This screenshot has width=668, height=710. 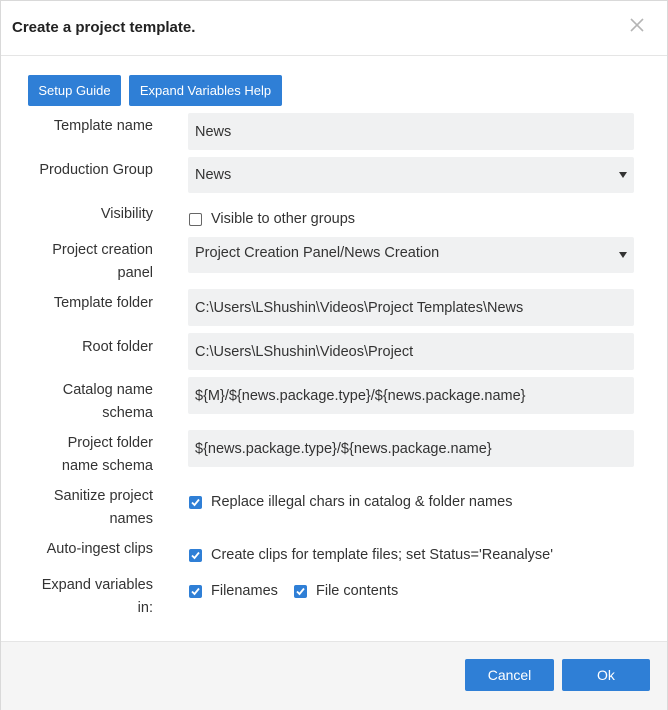 What do you see at coordinates (213, 175) in the screenshot?
I see `production-group-value: News` at bounding box center [213, 175].